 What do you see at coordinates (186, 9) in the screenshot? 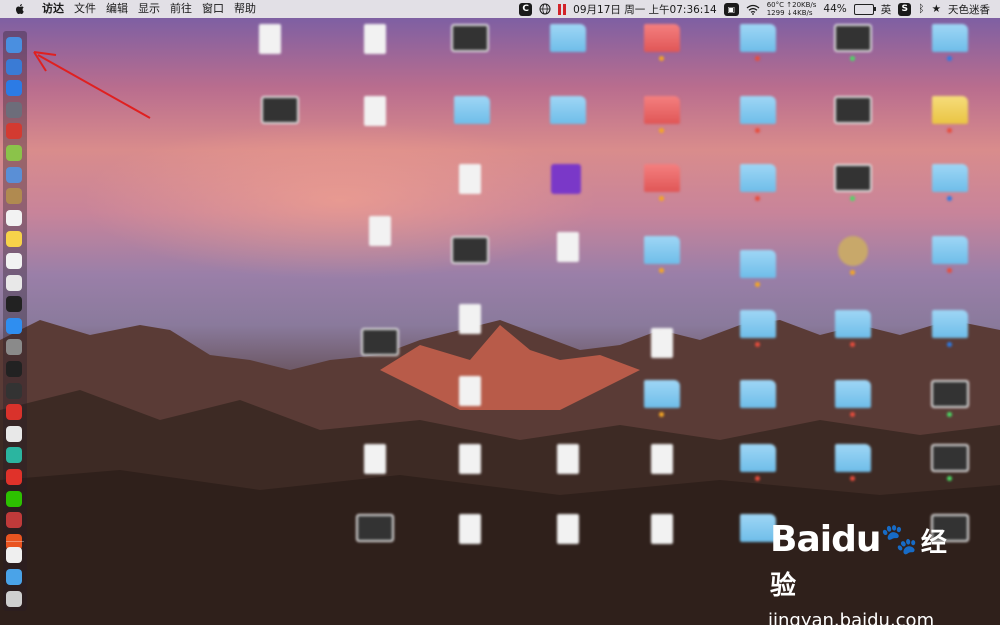
I see `menu-go: 前往` at bounding box center [186, 9].